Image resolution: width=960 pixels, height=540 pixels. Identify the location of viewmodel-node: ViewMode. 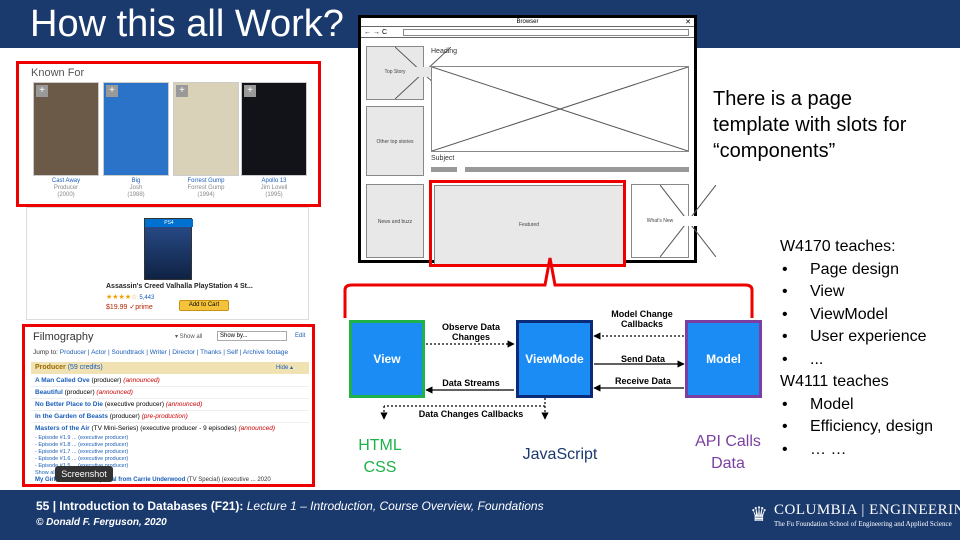
(554, 359).